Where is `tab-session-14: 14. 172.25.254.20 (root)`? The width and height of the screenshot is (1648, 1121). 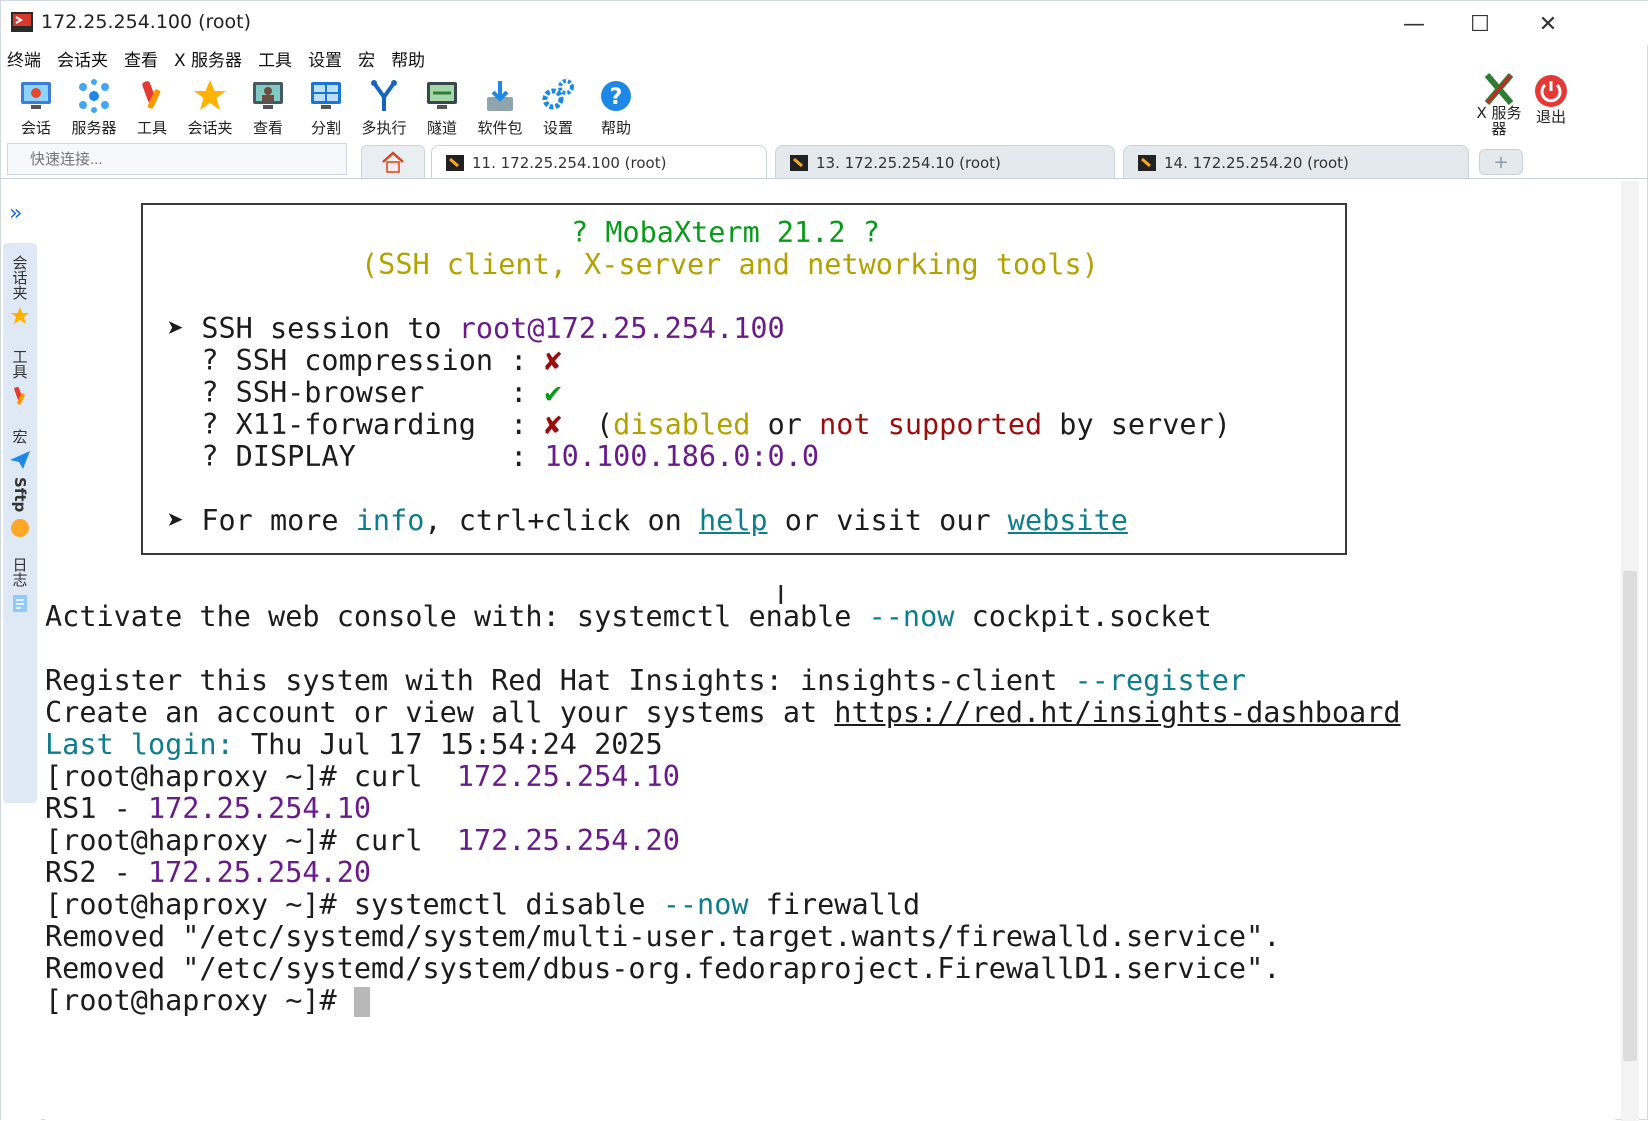 tab-session-14: 14. 172.25.254.20 (root) is located at coordinates (1296, 162).